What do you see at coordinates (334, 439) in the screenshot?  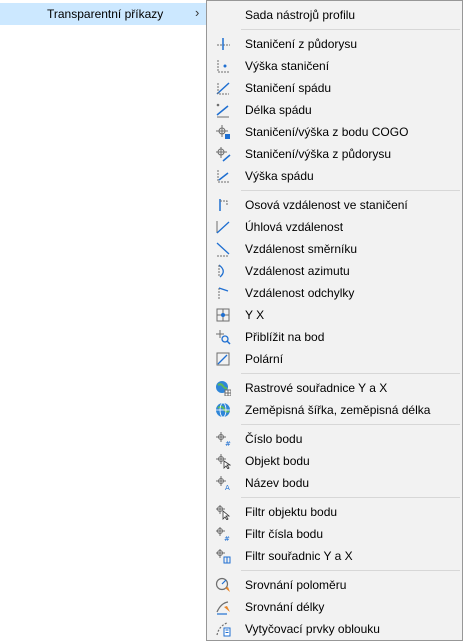 I see `menu-item-point-number: # Číslo bodu` at bounding box center [334, 439].